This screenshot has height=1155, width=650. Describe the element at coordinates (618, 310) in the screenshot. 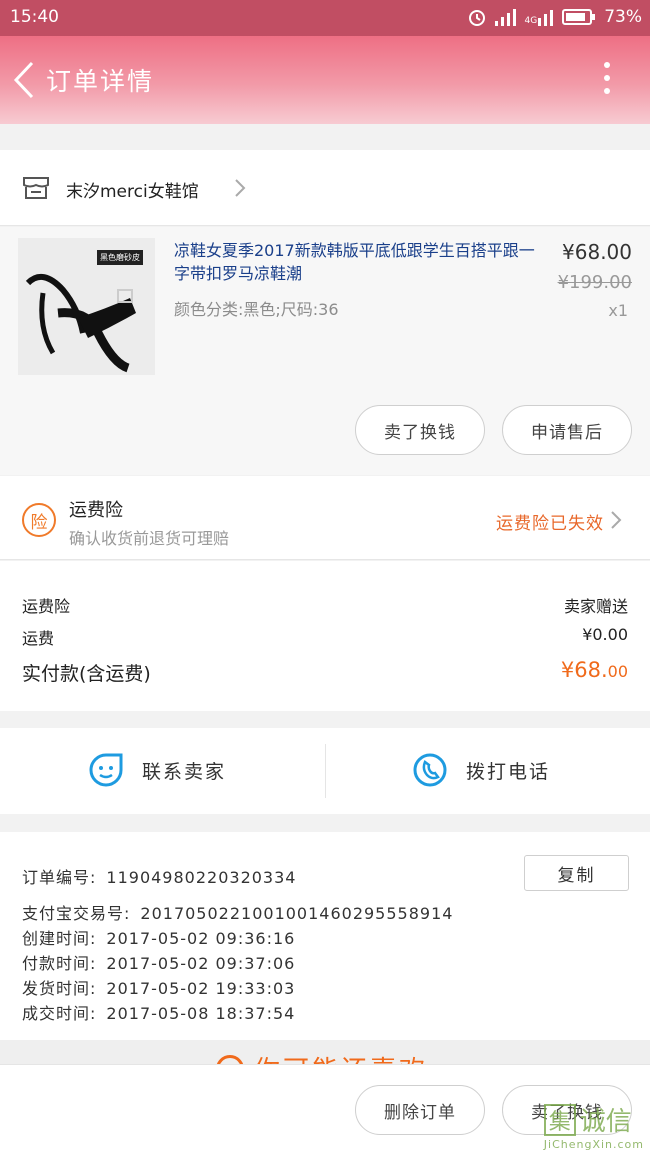

I see `product-quantity: x1` at that location.